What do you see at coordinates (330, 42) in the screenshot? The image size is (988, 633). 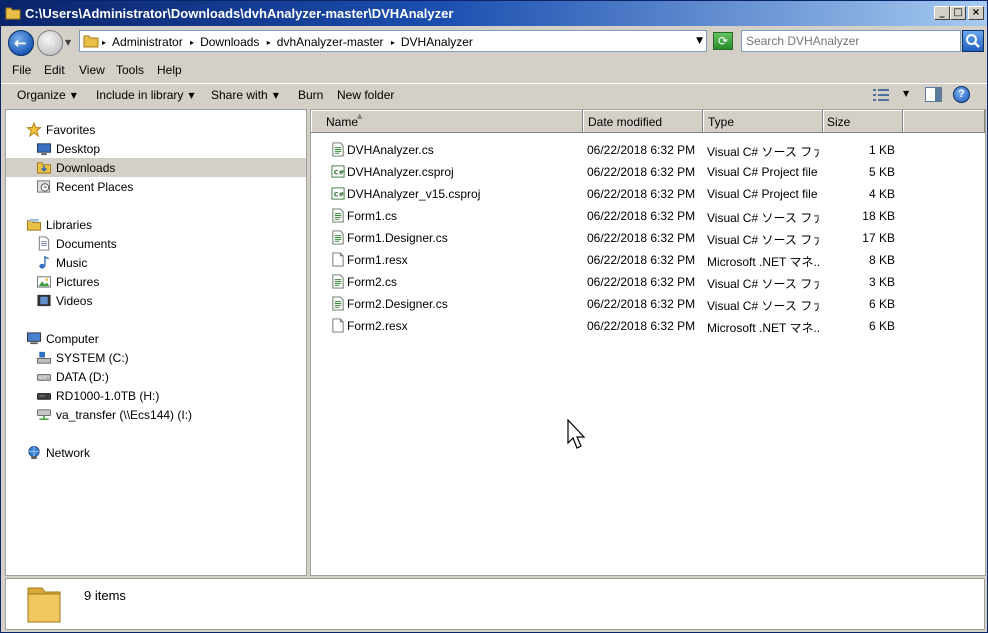 I see `crumb-dvhanalyzer-master: dvhAnalyzer-master` at bounding box center [330, 42].